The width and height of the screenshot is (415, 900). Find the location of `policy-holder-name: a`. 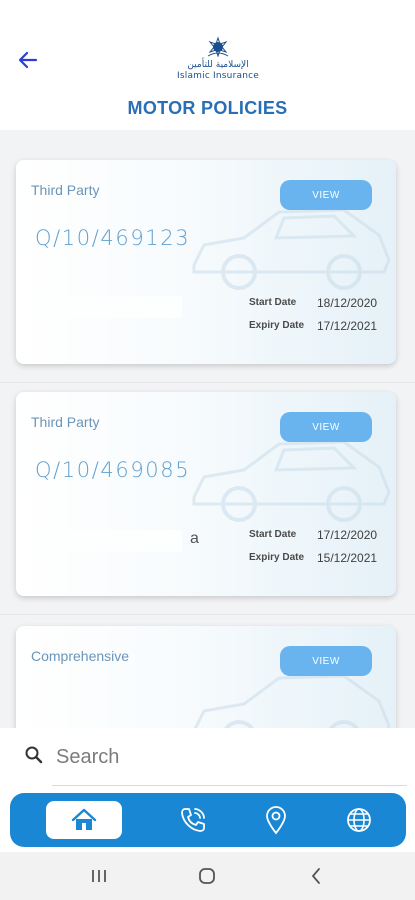

policy-holder-name: a is located at coordinates (116, 541).